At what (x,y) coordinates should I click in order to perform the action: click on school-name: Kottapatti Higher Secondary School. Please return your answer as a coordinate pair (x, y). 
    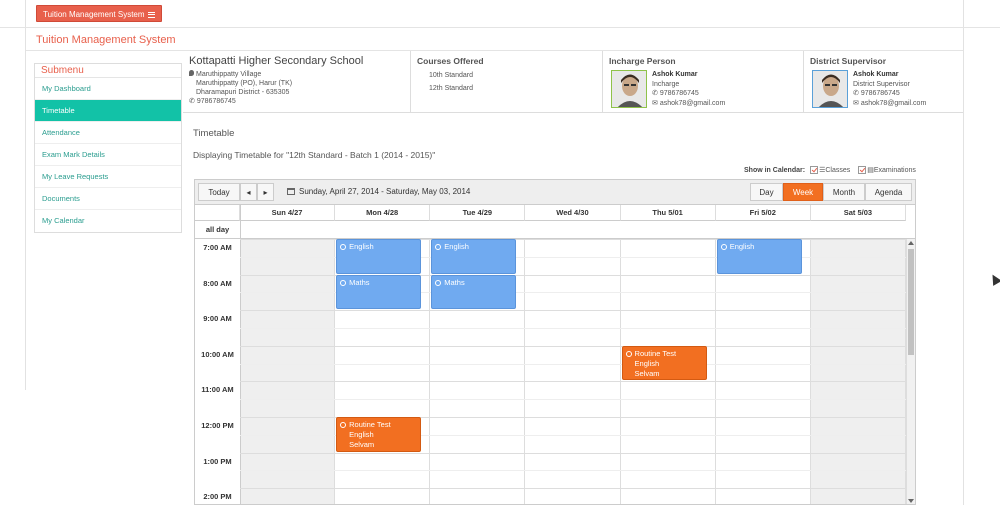
    Looking at the image, I should click on (276, 61).